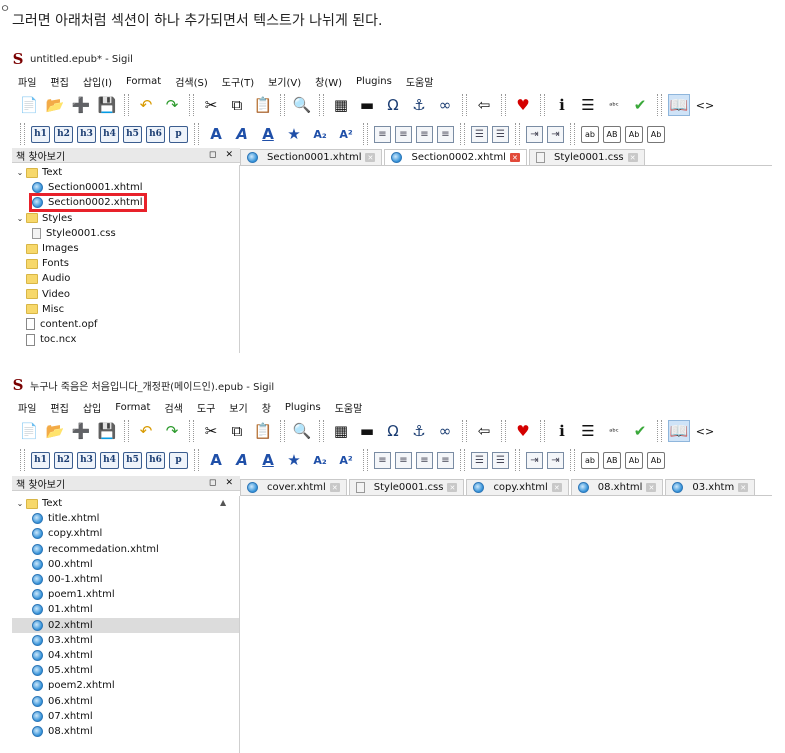  Describe the element at coordinates (178, 460) in the screenshot. I see `heading-p-button: p` at that location.